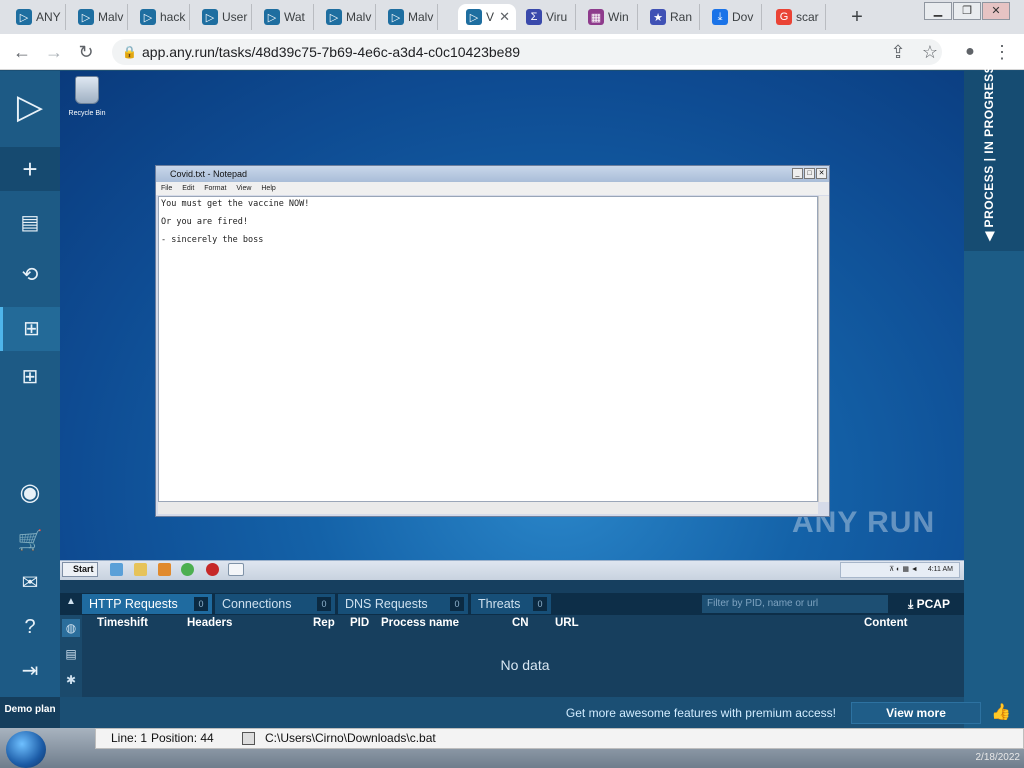 The width and height of the screenshot is (1024, 768). What do you see at coordinates (26, 749) in the screenshot?
I see `windows-start-orb-icon` at bounding box center [26, 749].